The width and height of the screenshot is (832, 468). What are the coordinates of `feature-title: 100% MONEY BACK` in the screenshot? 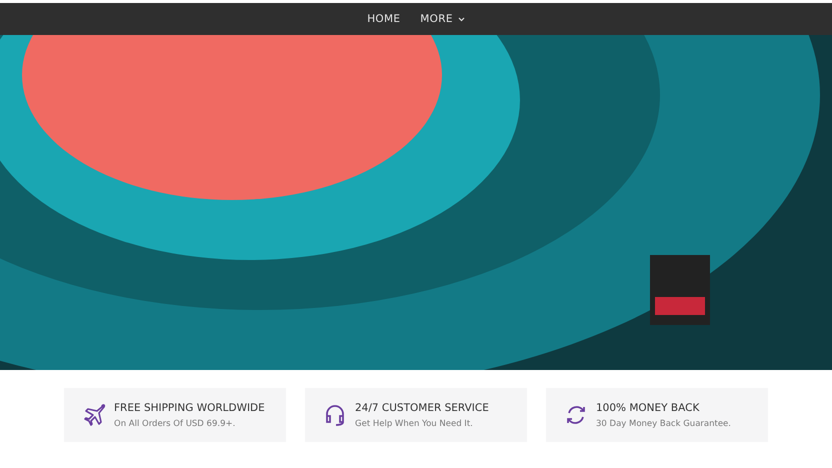 It's located at (648, 408).